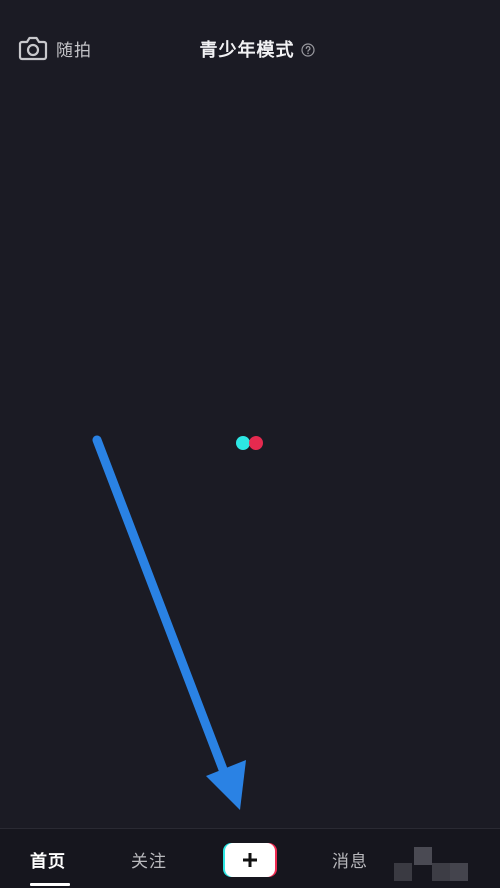  What do you see at coordinates (48, 859) in the screenshot?
I see `tab-home: 首页` at bounding box center [48, 859].